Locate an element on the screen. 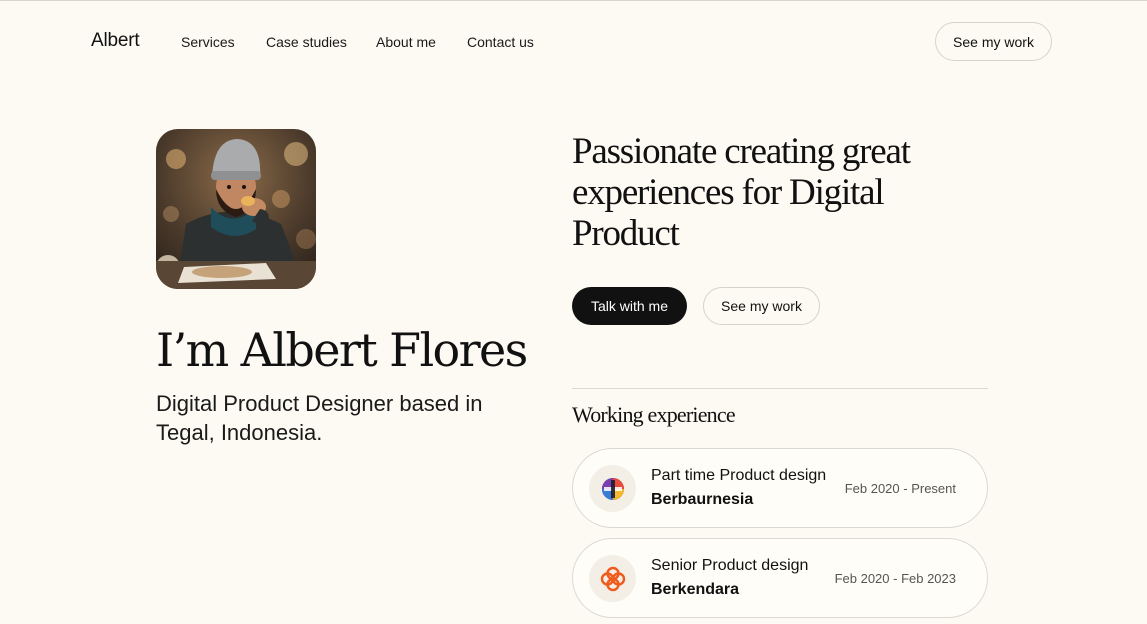 The height and width of the screenshot is (624, 1147). see-my-work-button: See my work is located at coordinates (761, 306).